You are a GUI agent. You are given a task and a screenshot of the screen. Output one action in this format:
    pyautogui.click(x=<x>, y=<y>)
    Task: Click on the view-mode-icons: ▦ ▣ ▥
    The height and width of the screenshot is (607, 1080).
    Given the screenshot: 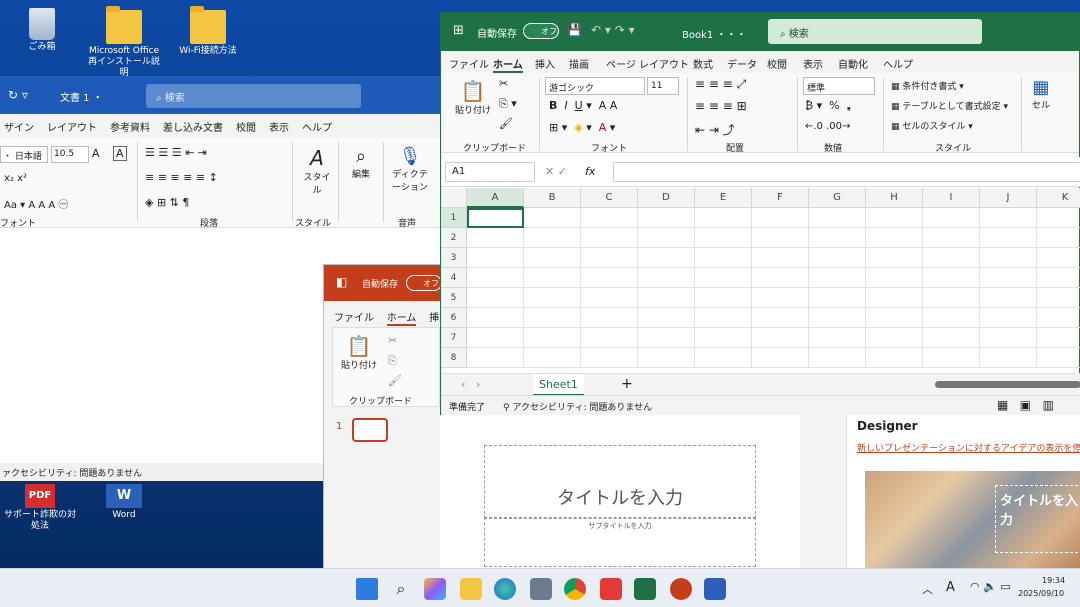 What is the action you would take?
    pyautogui.click(x=1025, y=405)
    